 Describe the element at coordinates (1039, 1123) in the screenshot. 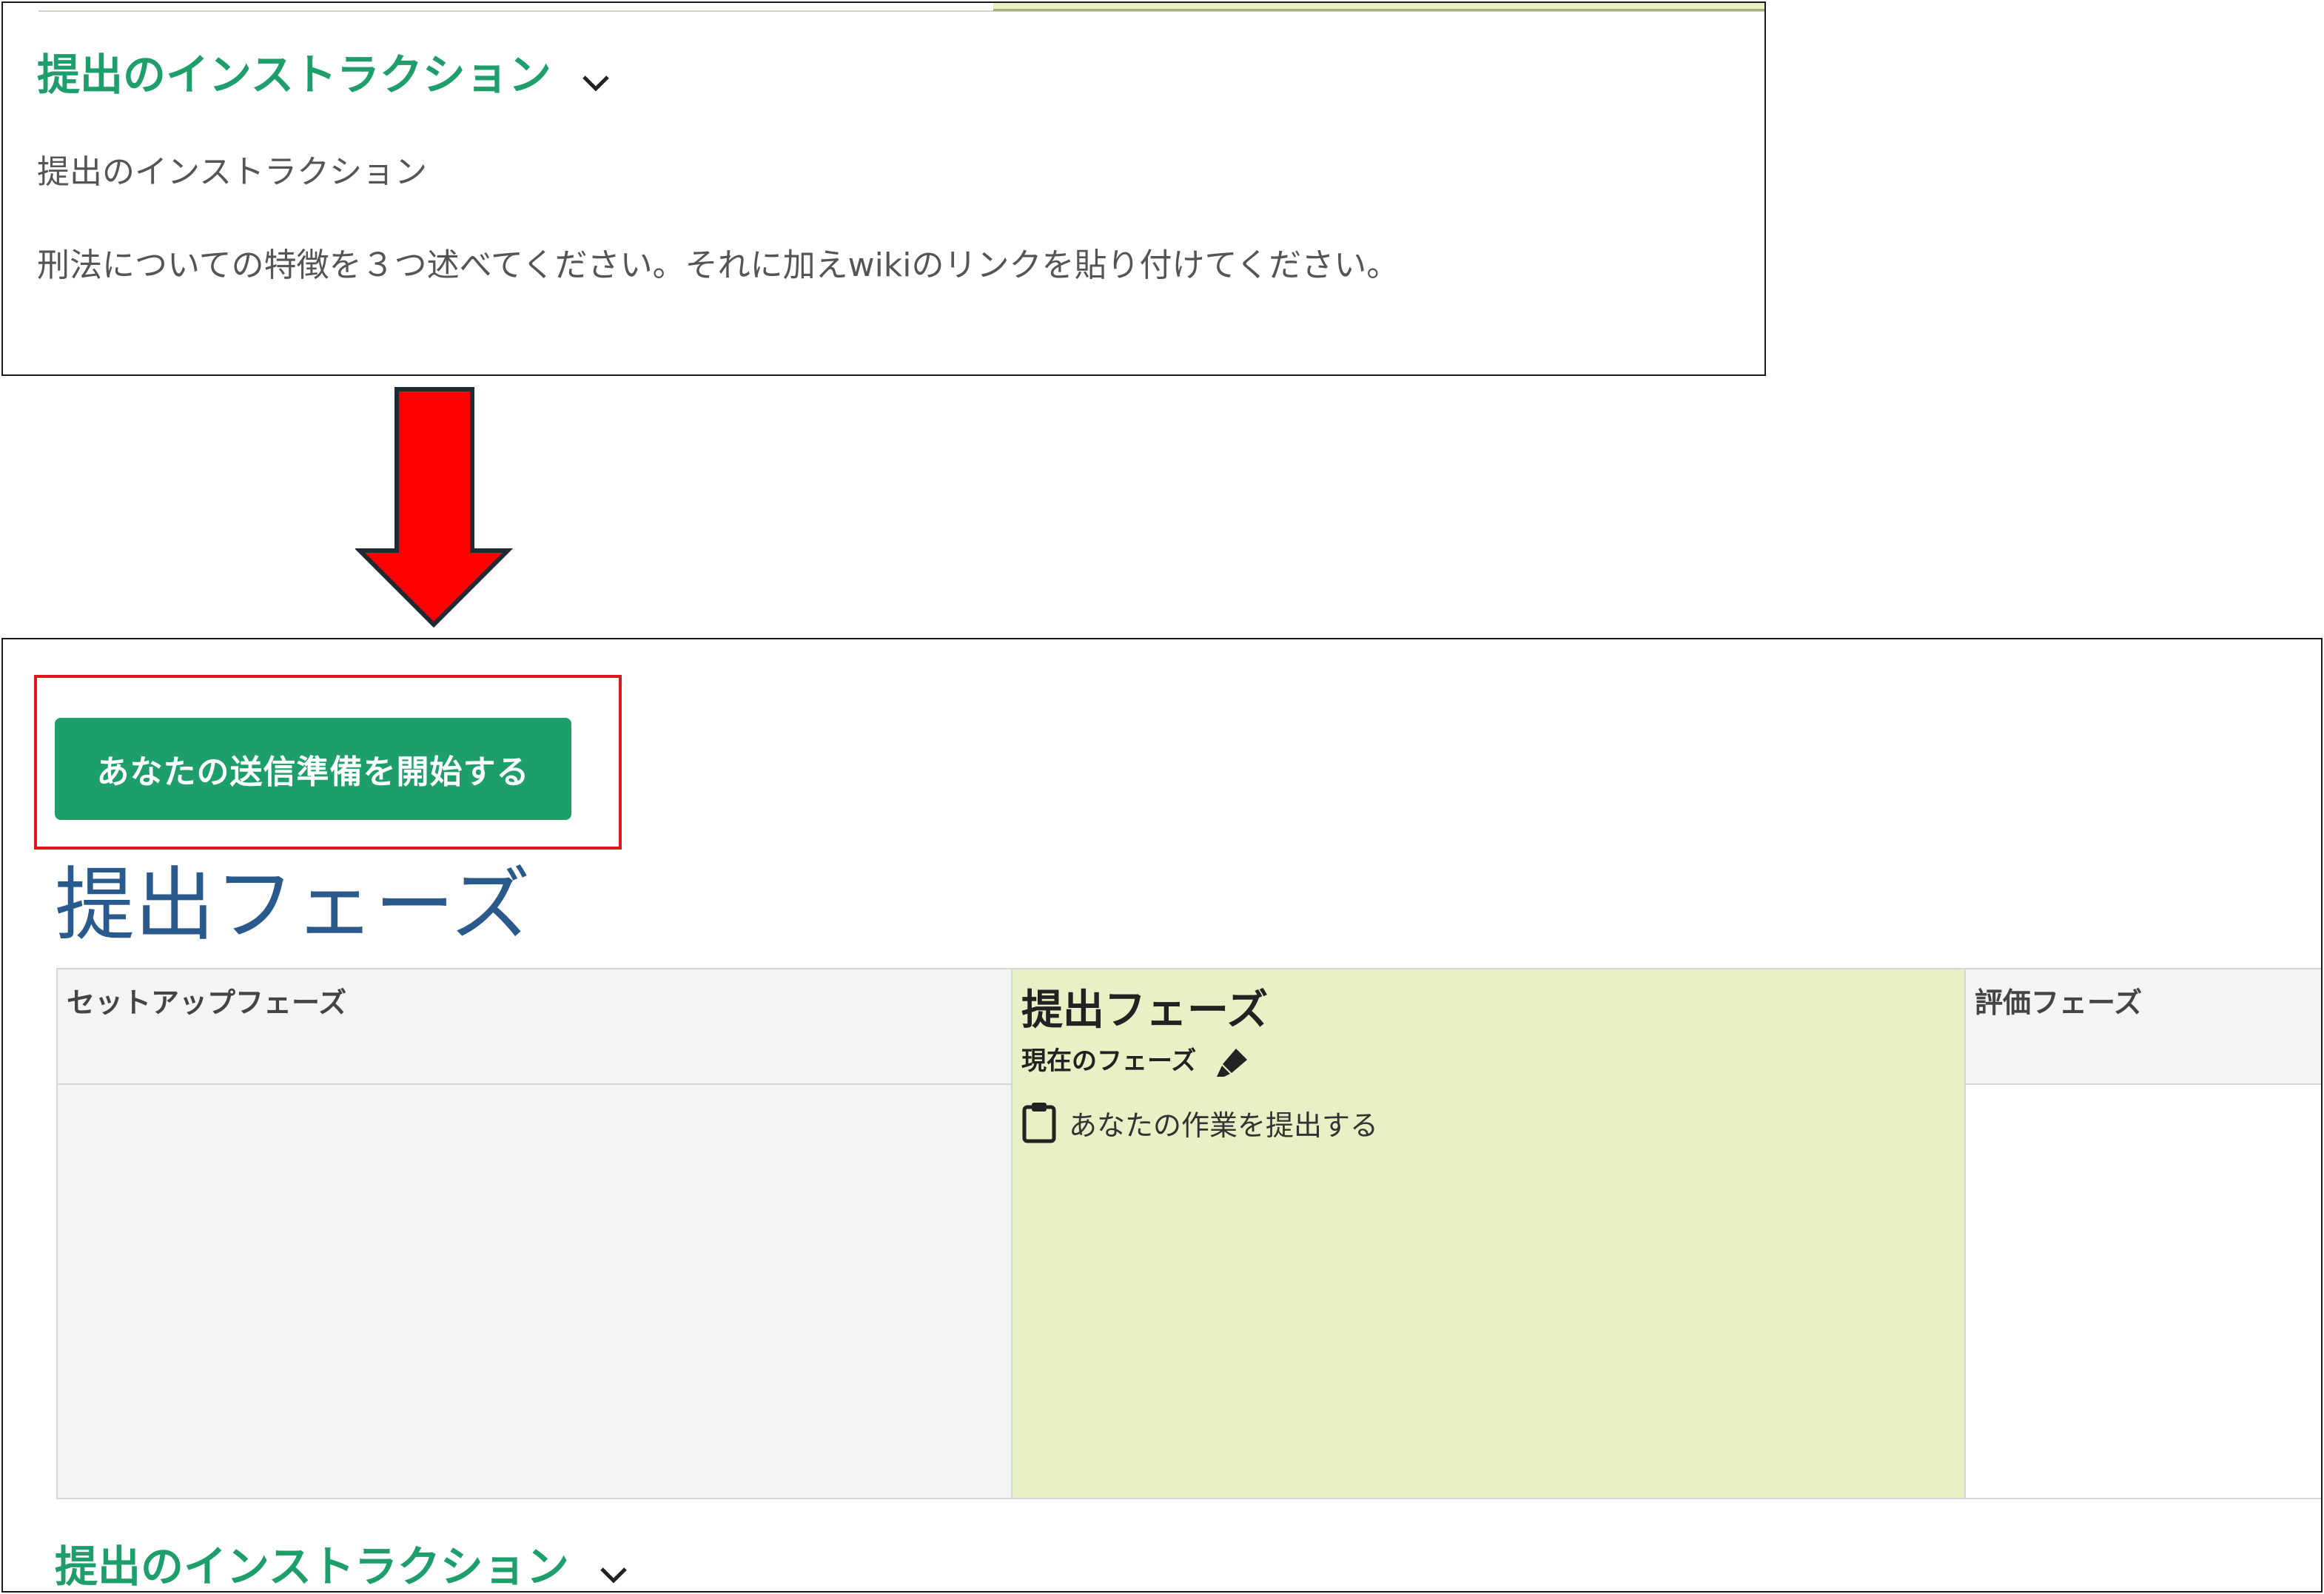

I see `clipboard-icon` at that location.